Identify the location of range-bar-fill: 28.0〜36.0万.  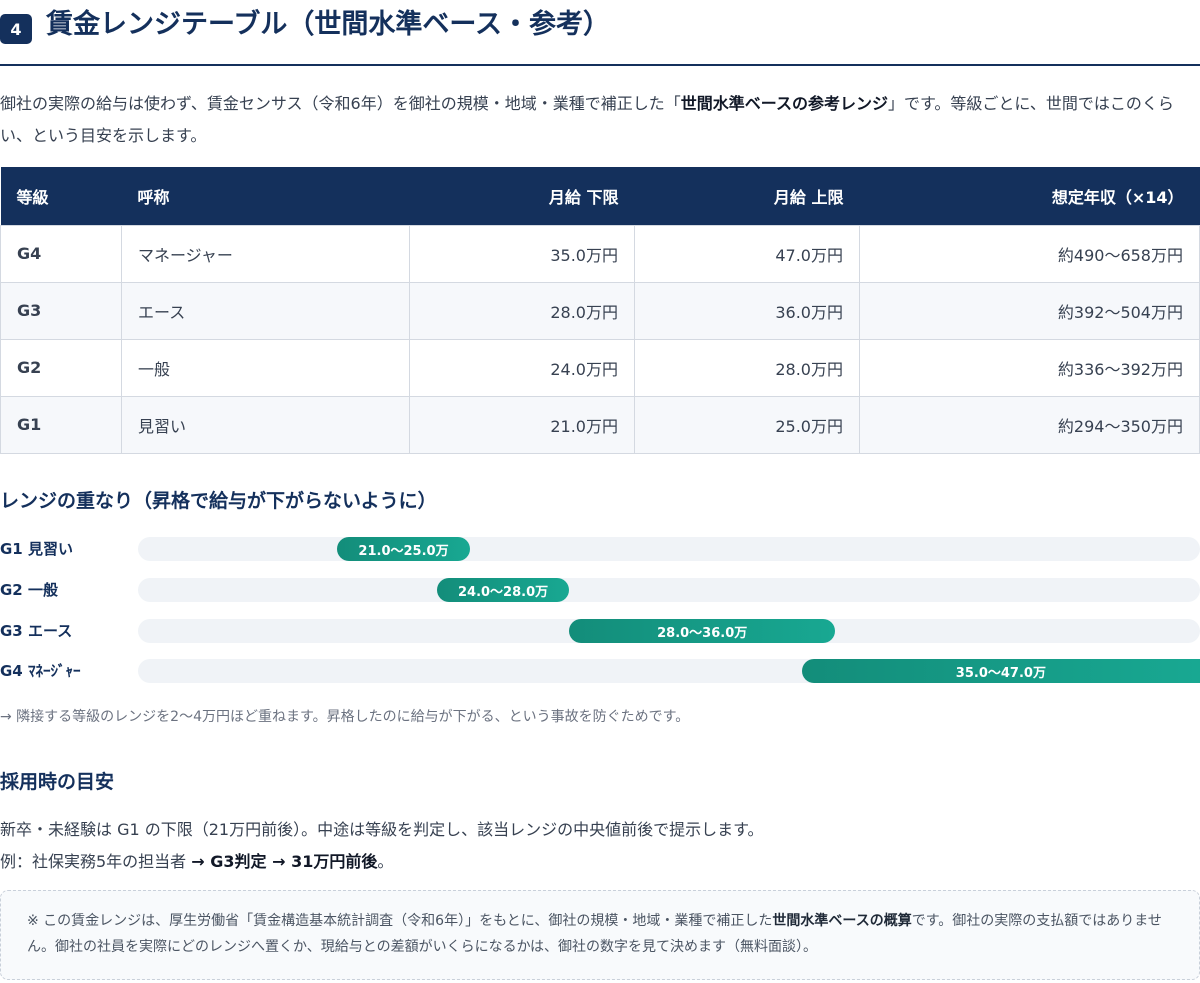
(702, 631).